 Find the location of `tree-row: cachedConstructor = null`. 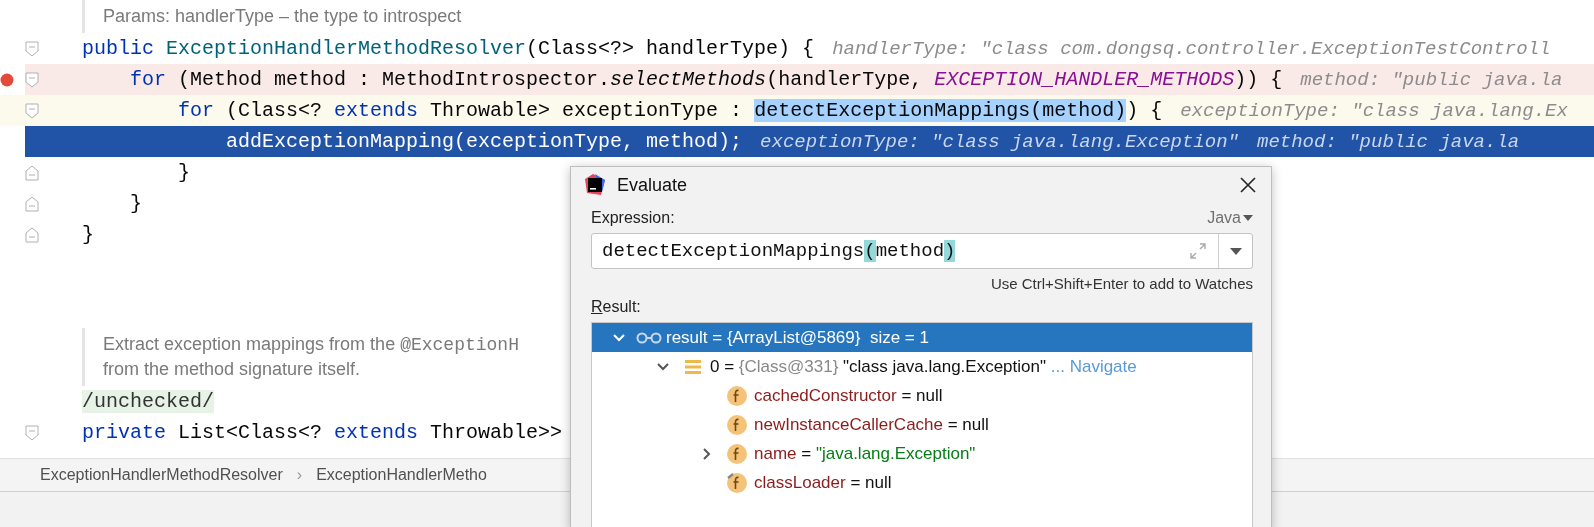

tree-row: cachedConstructor = null is located at coordinates (922, 395).